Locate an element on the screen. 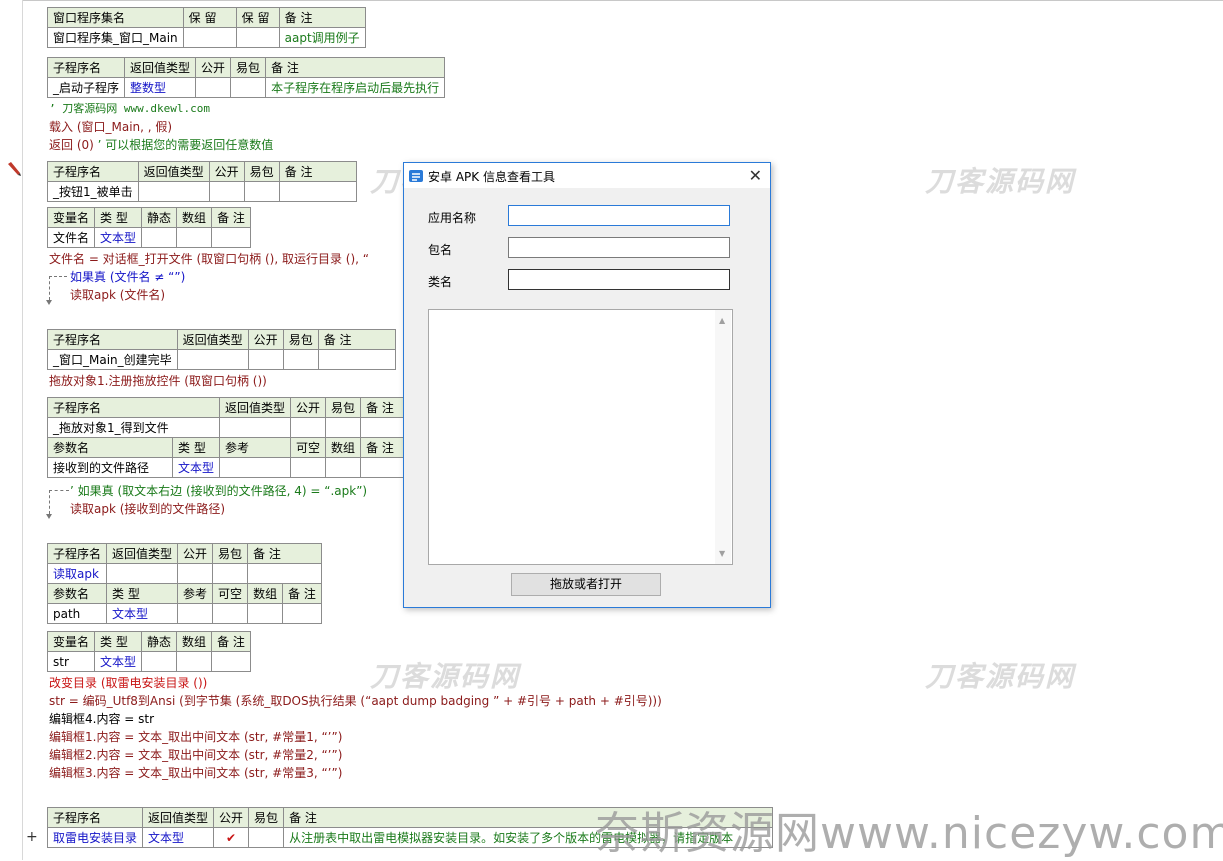 This screenshot has width=1223, height=861. code-line: 返回 (0) ’ 可以根据您的需要返回任意数值 is located at coordinates (161, 145).